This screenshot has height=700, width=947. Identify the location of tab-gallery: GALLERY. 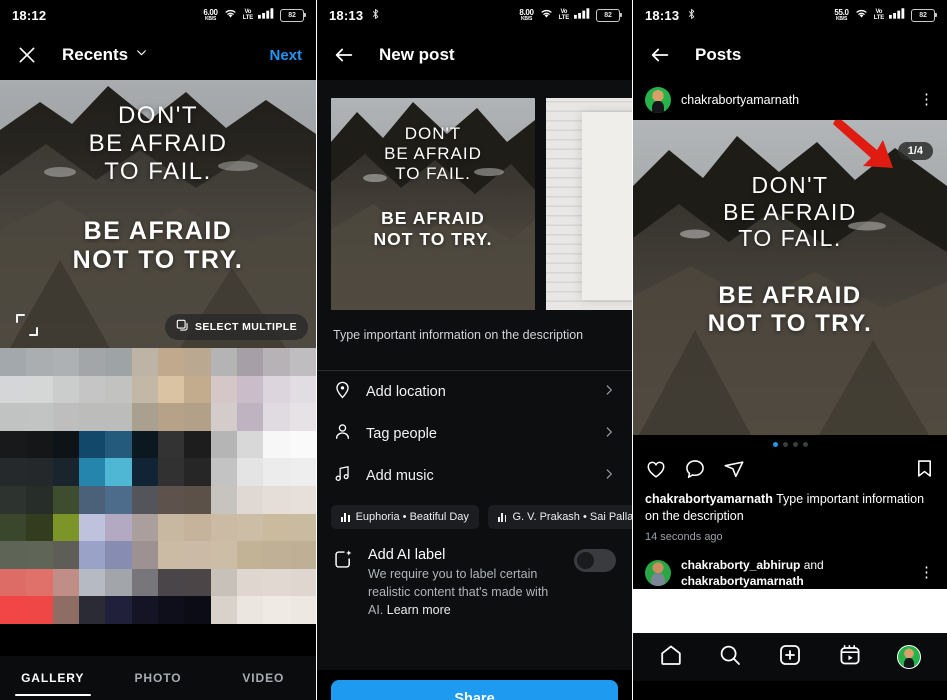
(52, 683).